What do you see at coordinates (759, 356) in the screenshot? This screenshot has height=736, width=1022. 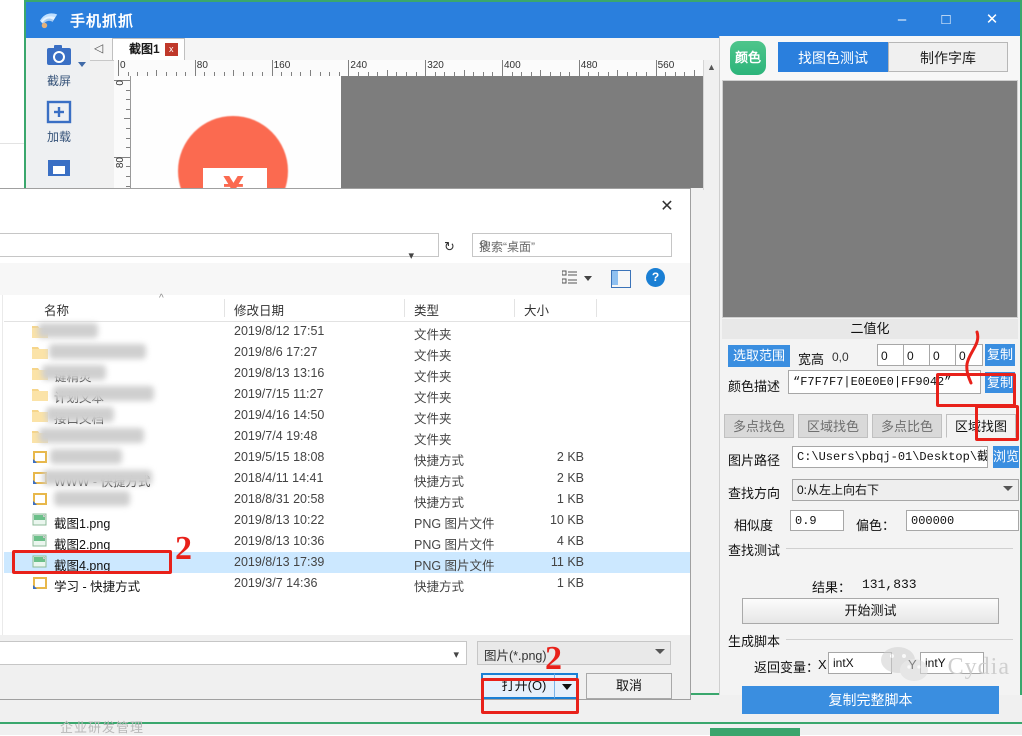 I see `select-range-button: 选取范围` at bounding box center [759, 356].